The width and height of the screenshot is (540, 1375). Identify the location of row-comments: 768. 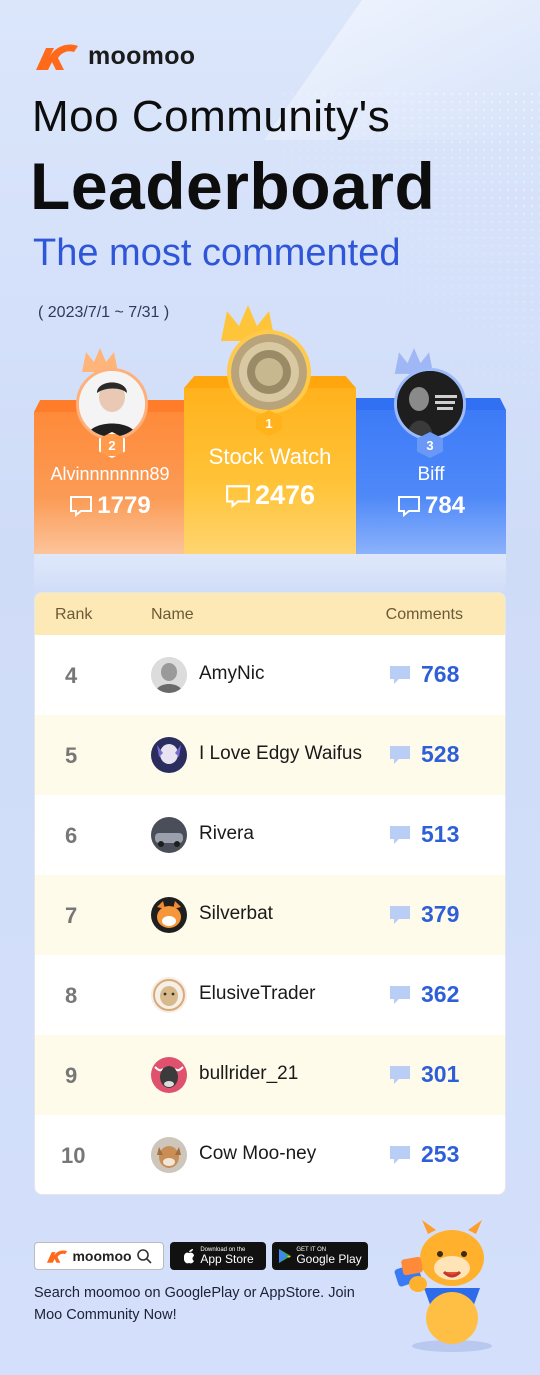
(424, 674).